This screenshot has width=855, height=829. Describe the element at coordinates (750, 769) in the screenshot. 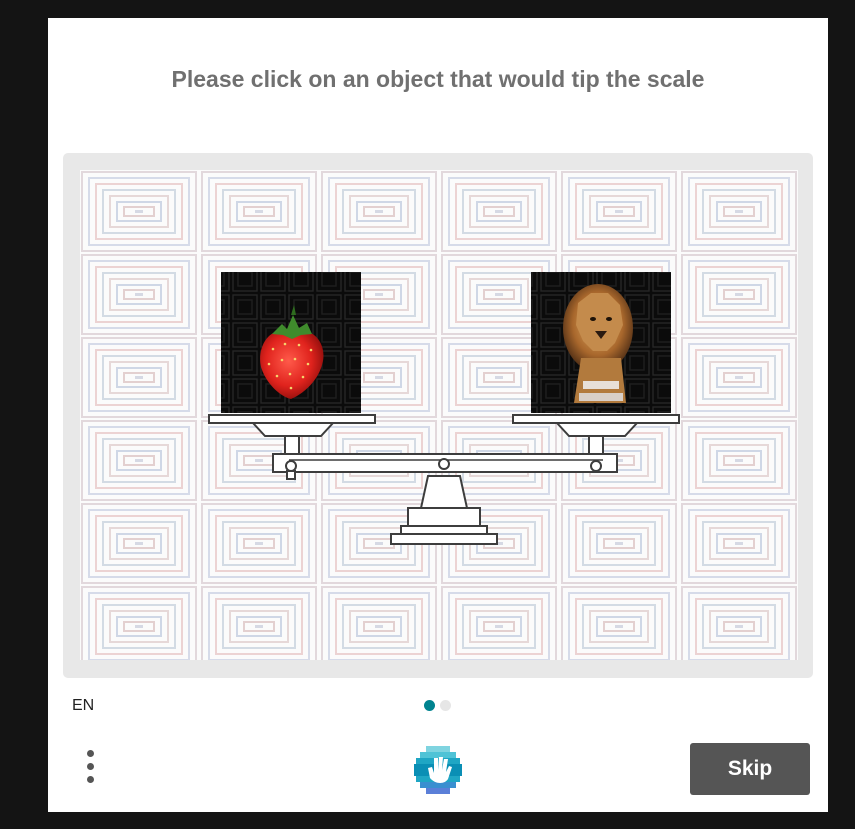

I see `skip-button: Skip` at that location.